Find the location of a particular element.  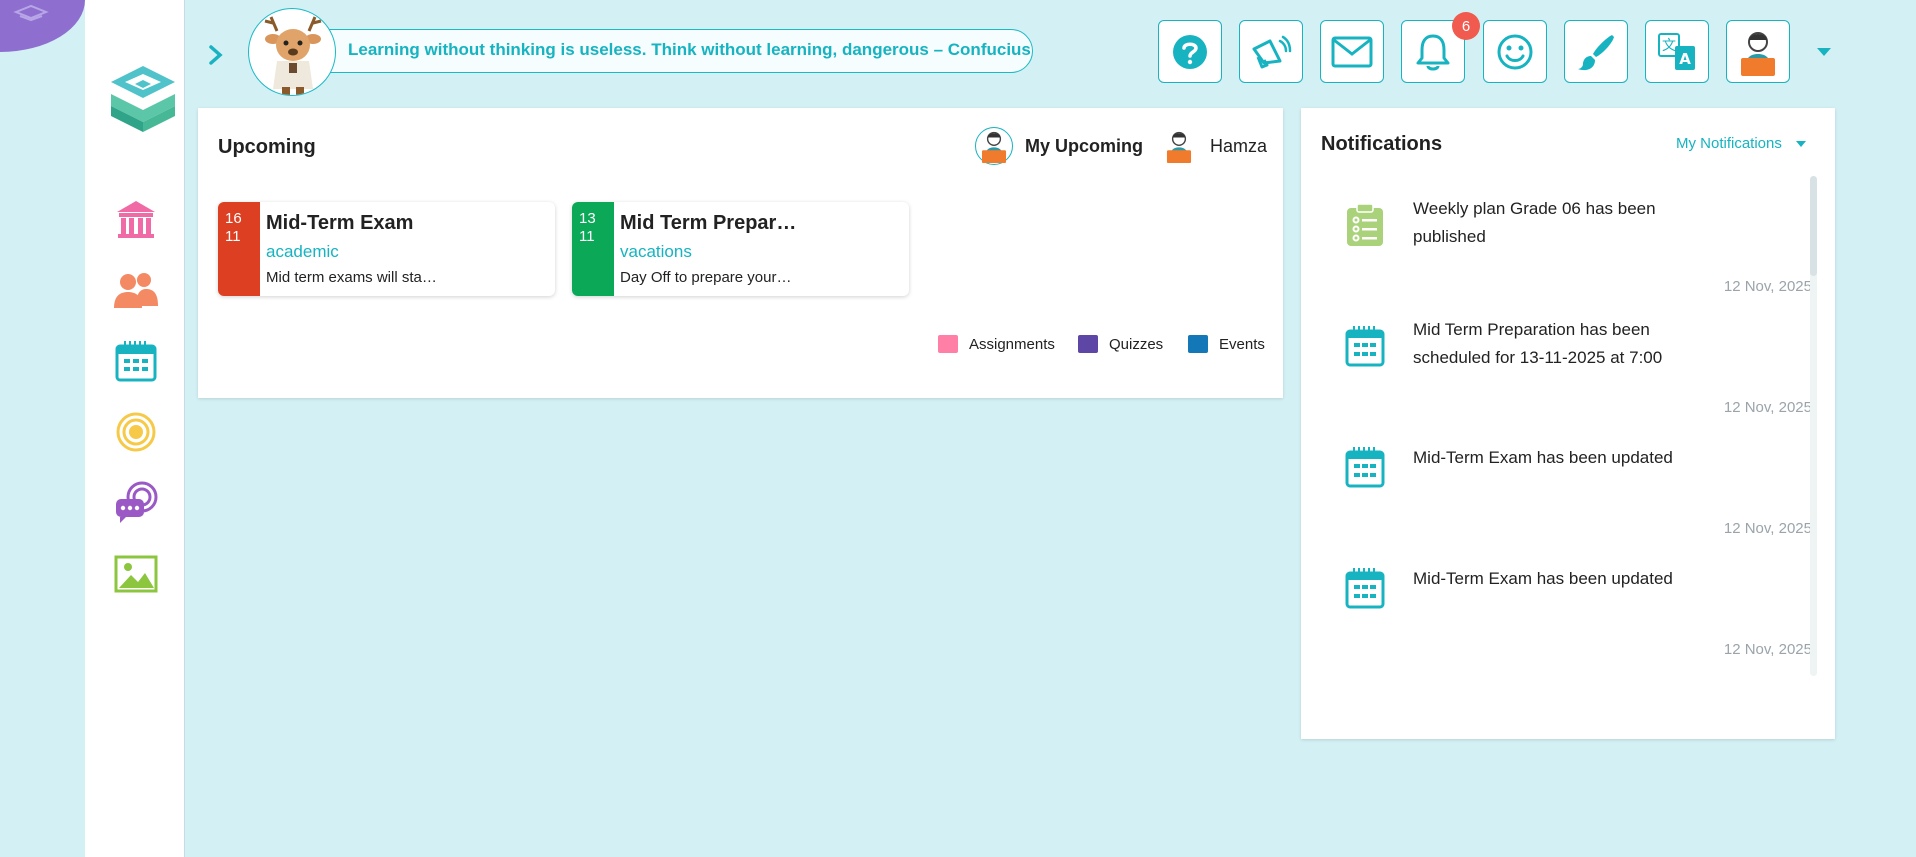

sidebar is located at coordinates (135, 428).